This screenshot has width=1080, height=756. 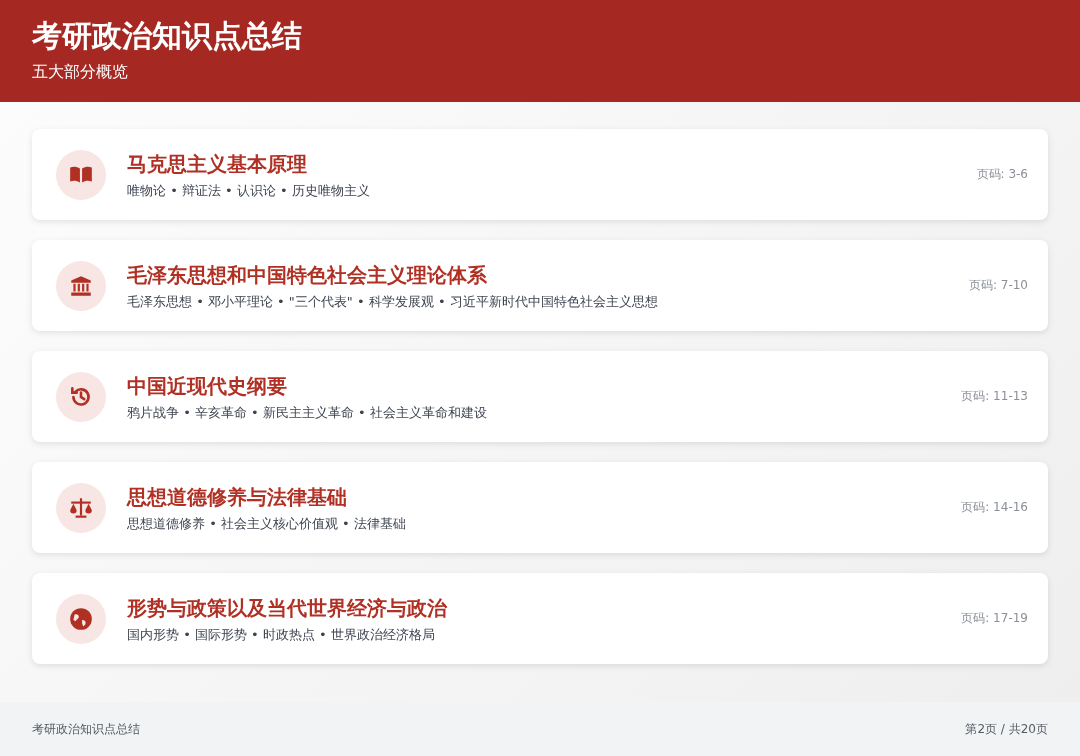 What do you see at coordinates (217, 164) in the screenshot?
I see `section-title: 马克思主义基本原理` at bounding box center [217, 164].